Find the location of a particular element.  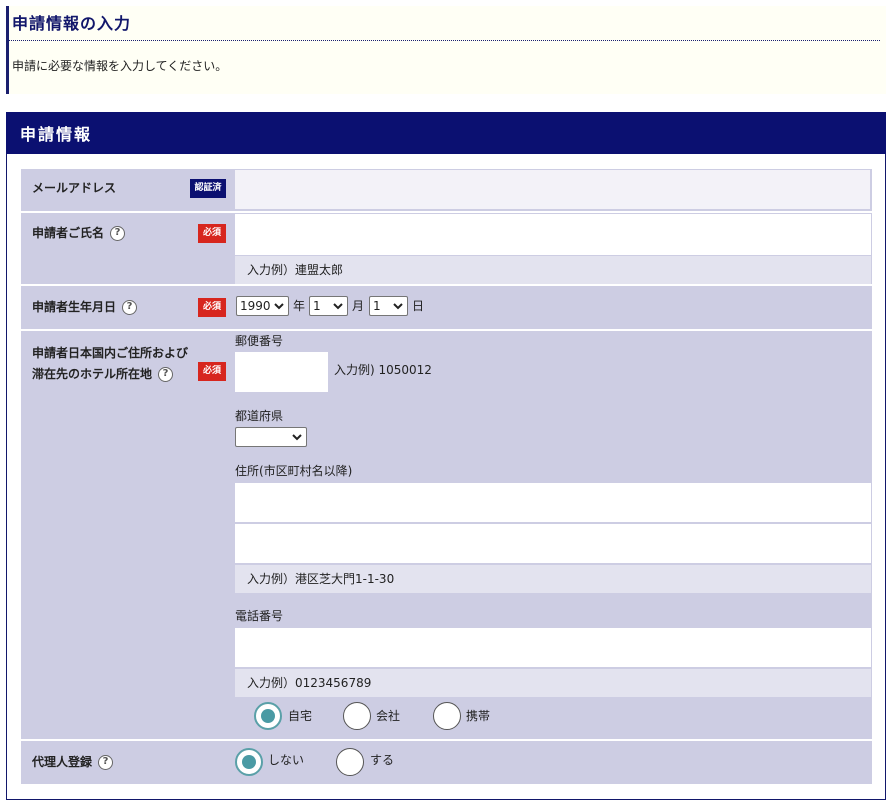

postal-code-input is located at coordinates (281, 372).